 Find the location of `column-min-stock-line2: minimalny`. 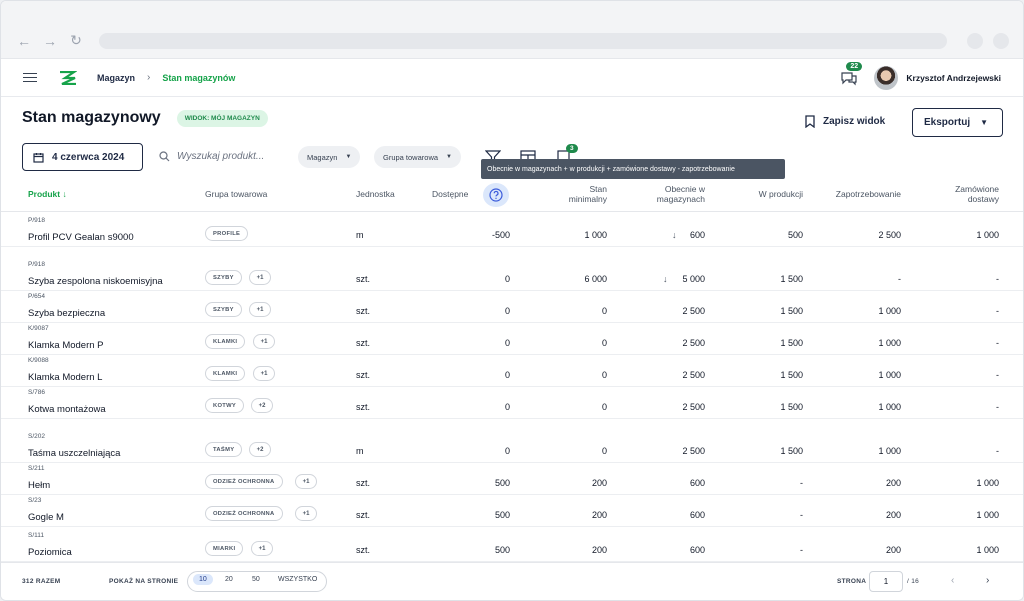

column-min-stock-line2: minimalny is located at coordinates (587, 199).